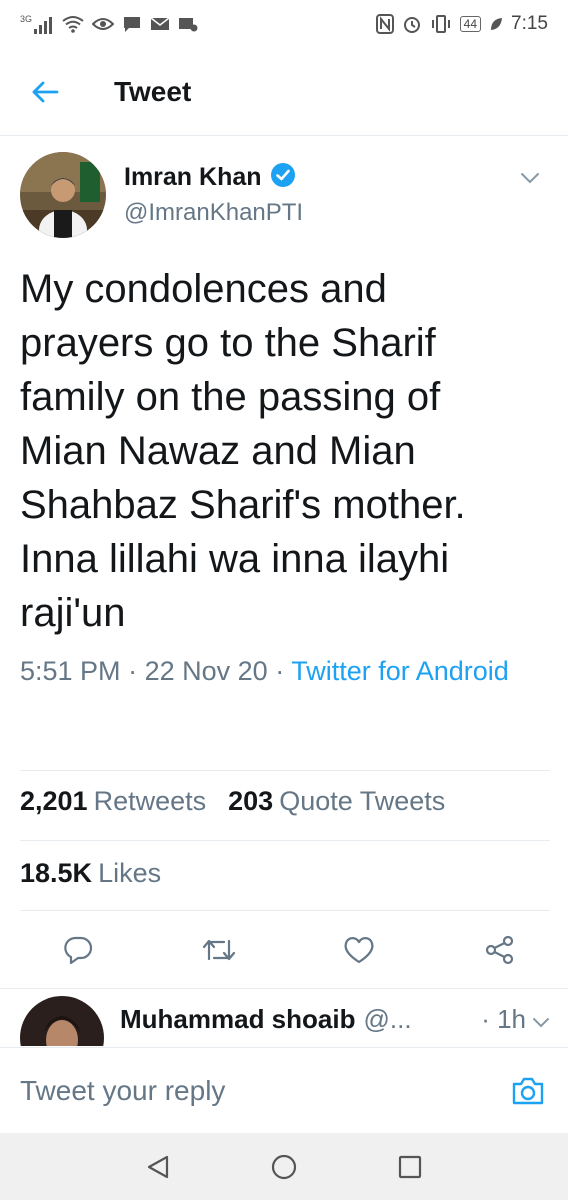 The height and width of the screenshot is (1200, 568). I want to click on tweet-options-button, so click(530, 178).